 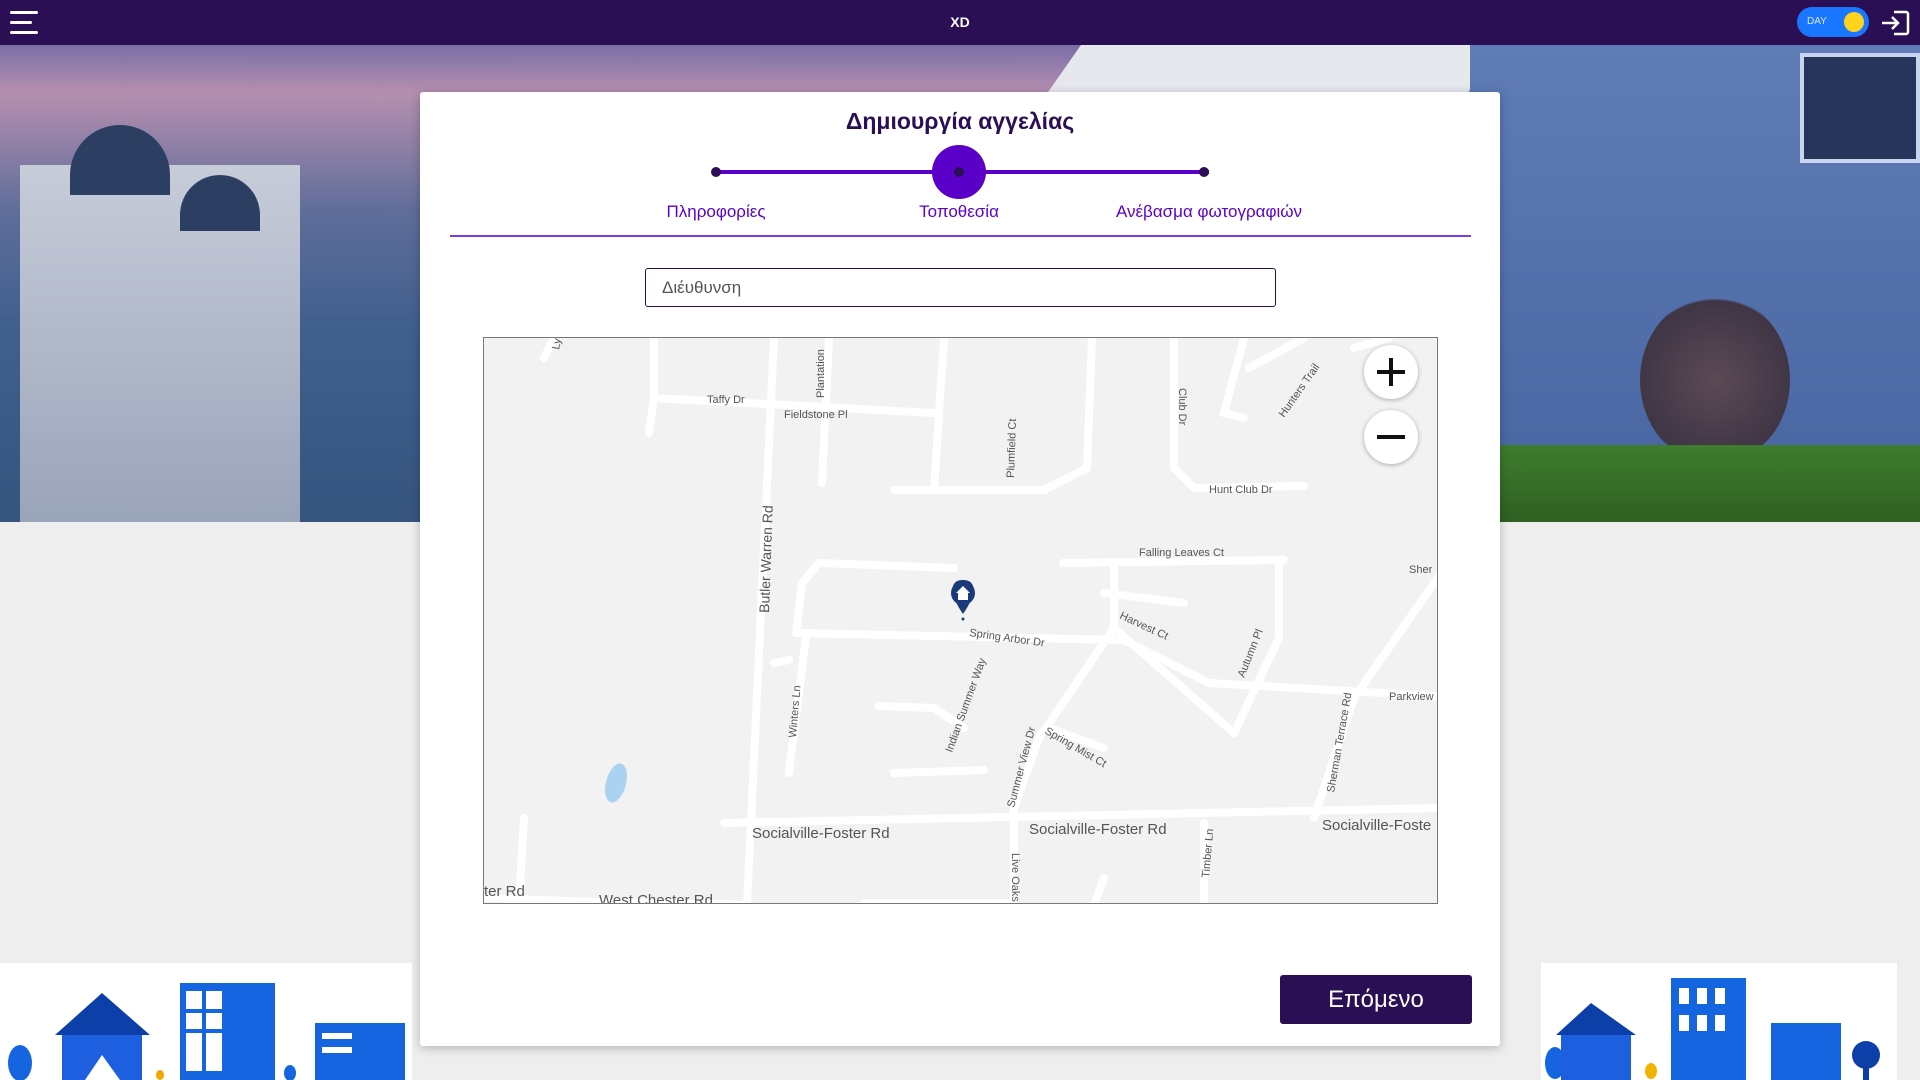 I want to click on map-street-label: Sher, so click(x=1421, y=570).